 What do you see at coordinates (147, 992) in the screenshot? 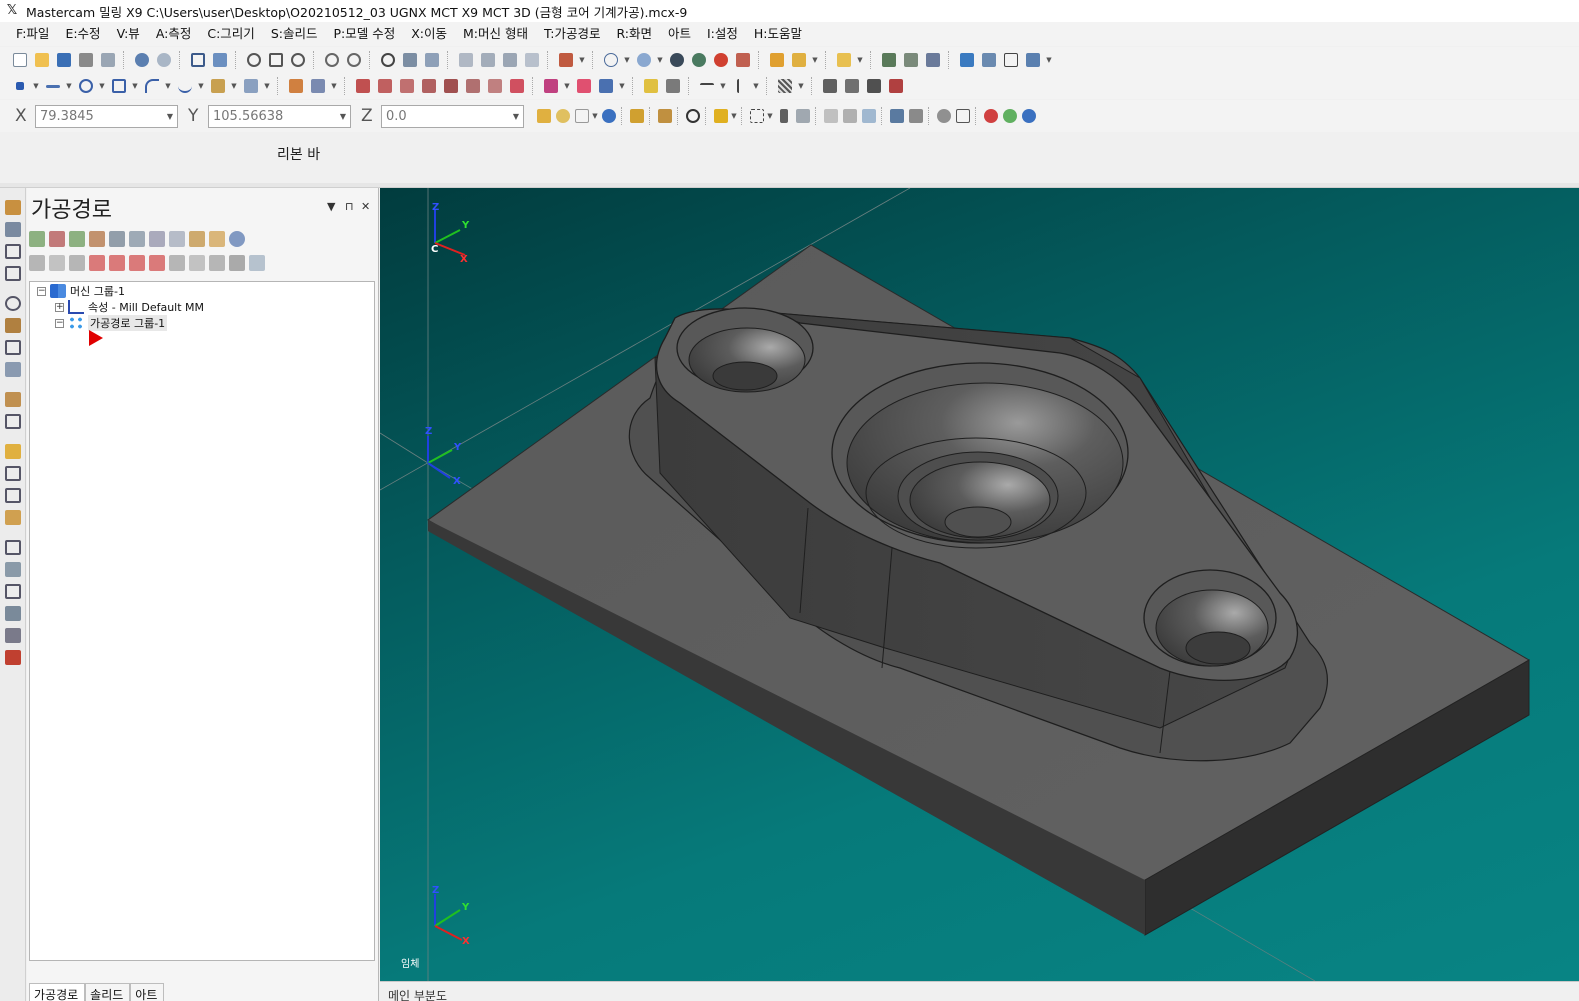
I see `tab-art: 아트` at bounding box center [147, 992].